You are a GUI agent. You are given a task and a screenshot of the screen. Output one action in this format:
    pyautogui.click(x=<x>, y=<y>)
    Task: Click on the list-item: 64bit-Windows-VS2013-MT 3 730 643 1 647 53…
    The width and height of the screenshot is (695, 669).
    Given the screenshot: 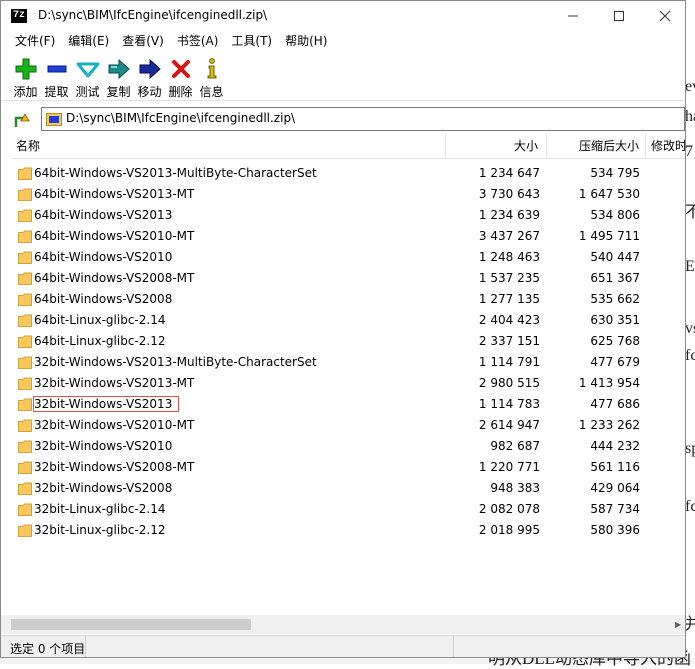 What is the action you would take?
    pyautogui.click(x=348, y=195)
    